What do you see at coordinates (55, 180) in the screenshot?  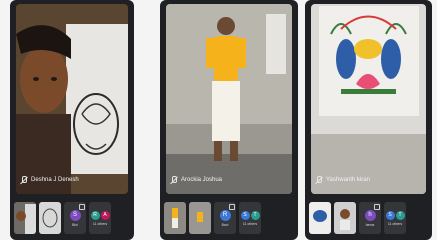 I see `participant-name: Deshna J Denesh` at bounding box center [55, 180].